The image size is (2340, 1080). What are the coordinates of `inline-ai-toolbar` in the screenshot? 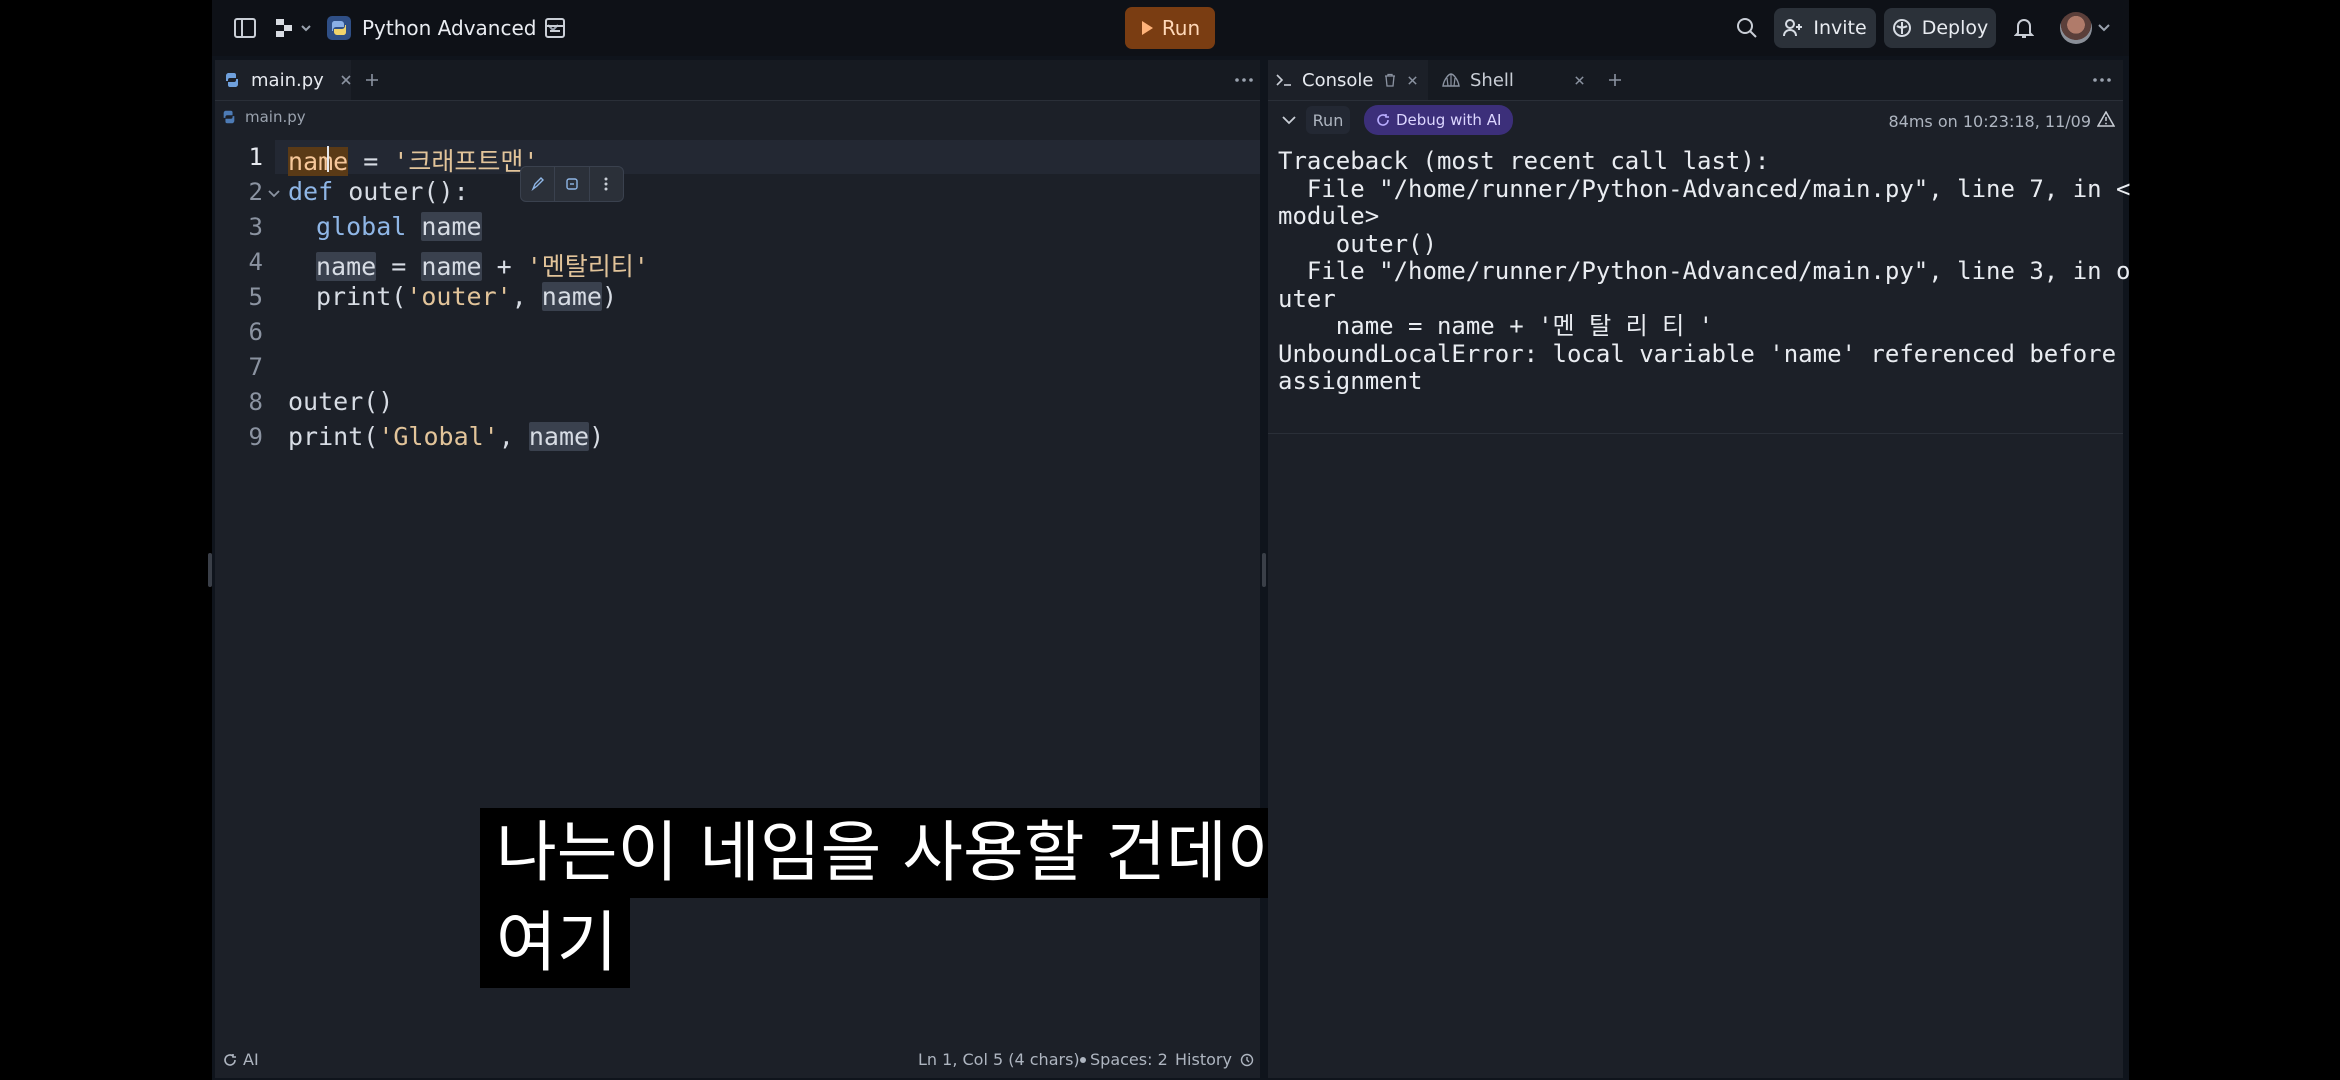 It's located at (572, 184).